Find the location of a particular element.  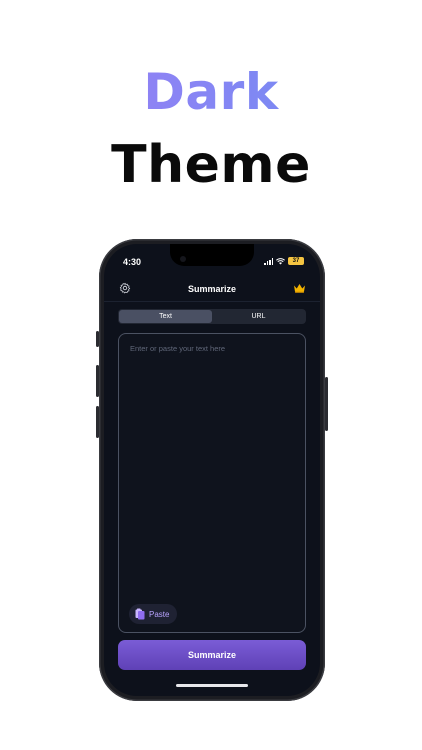

mode-segmented-control: Text URL is located at coordinates (212, 316).